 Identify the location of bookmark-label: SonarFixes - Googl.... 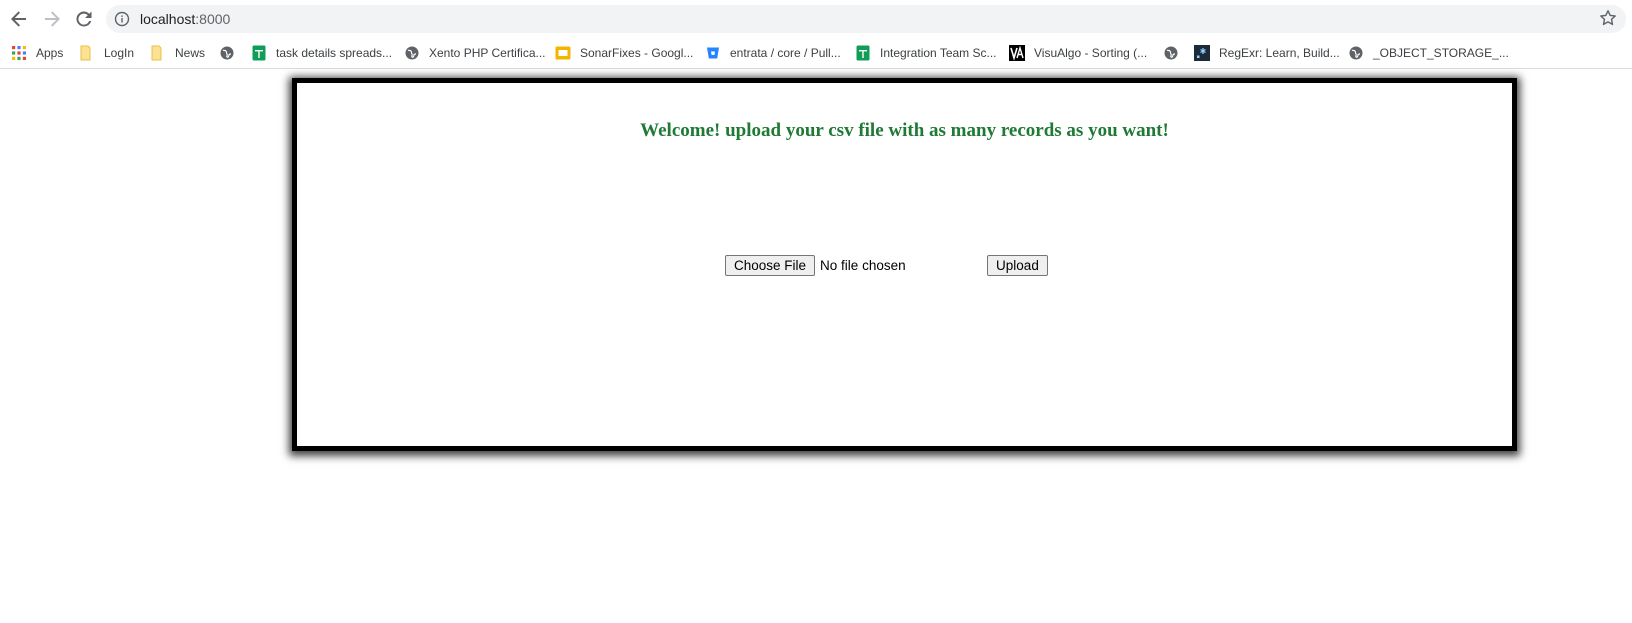
(637, 53).